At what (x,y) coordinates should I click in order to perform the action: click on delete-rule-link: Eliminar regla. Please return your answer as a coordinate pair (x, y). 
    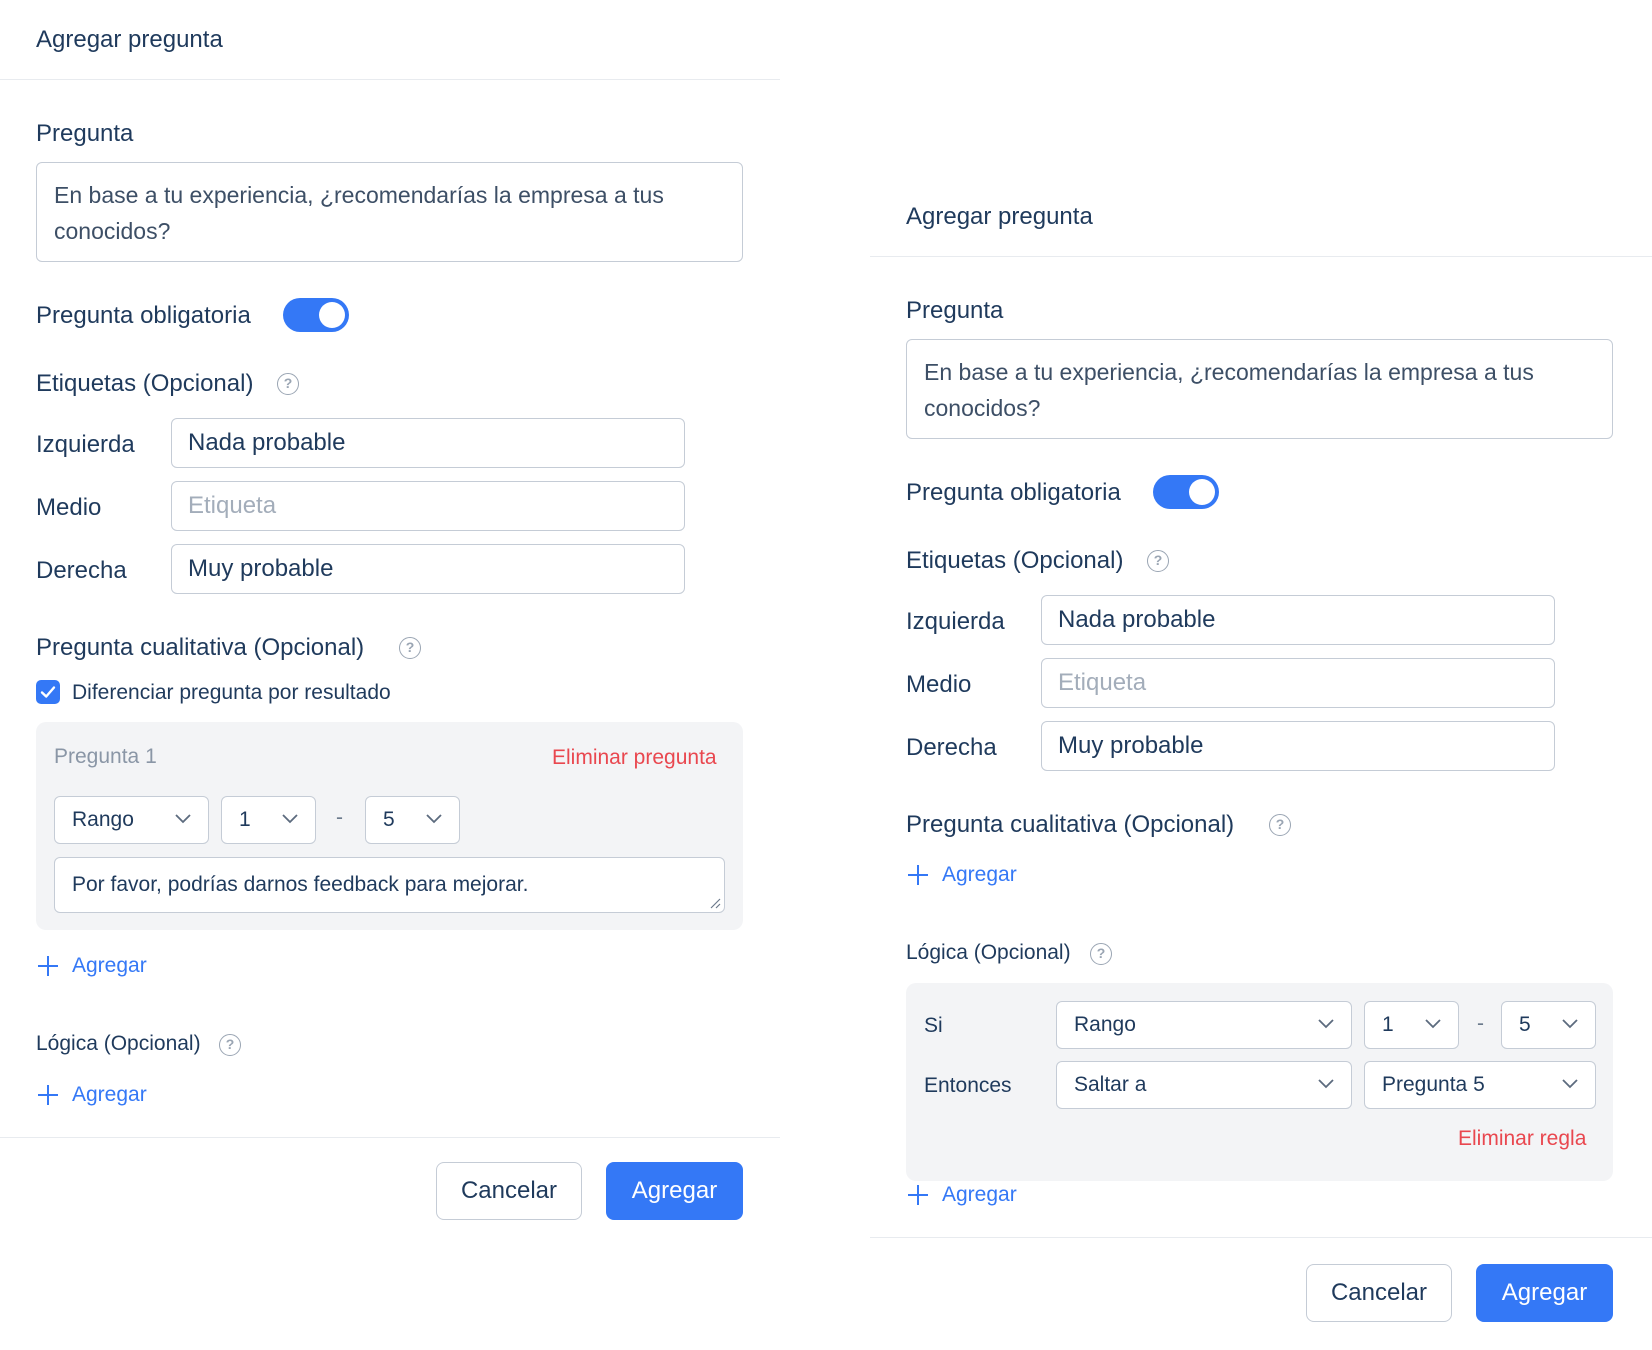
    Looking at the image, I should click on (1522, 1139).